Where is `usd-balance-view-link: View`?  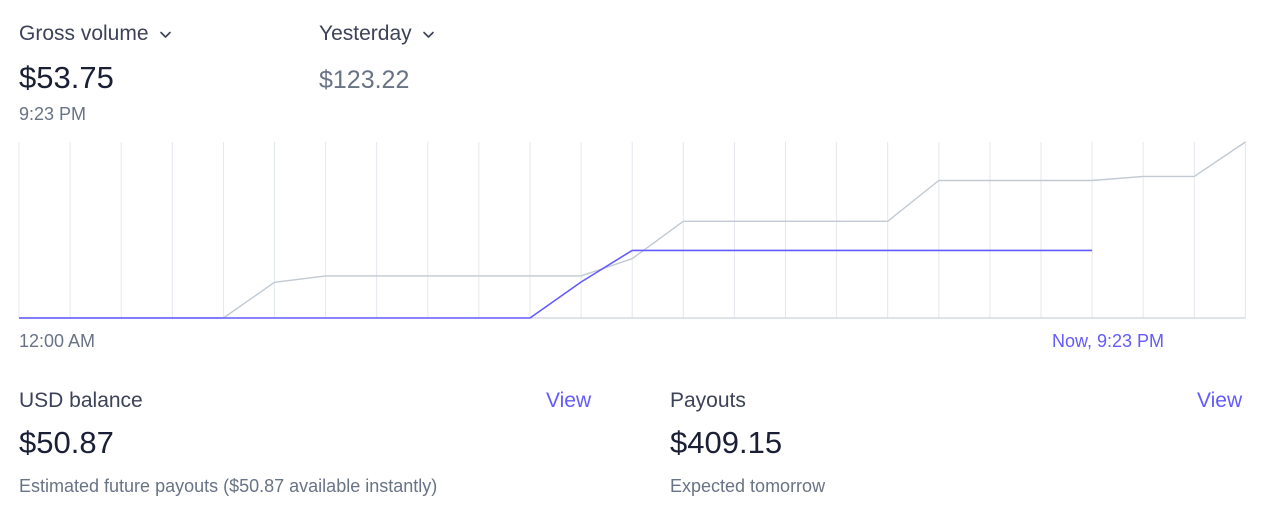
usd-balance-view-link: View is located at coordinates (568, 401).